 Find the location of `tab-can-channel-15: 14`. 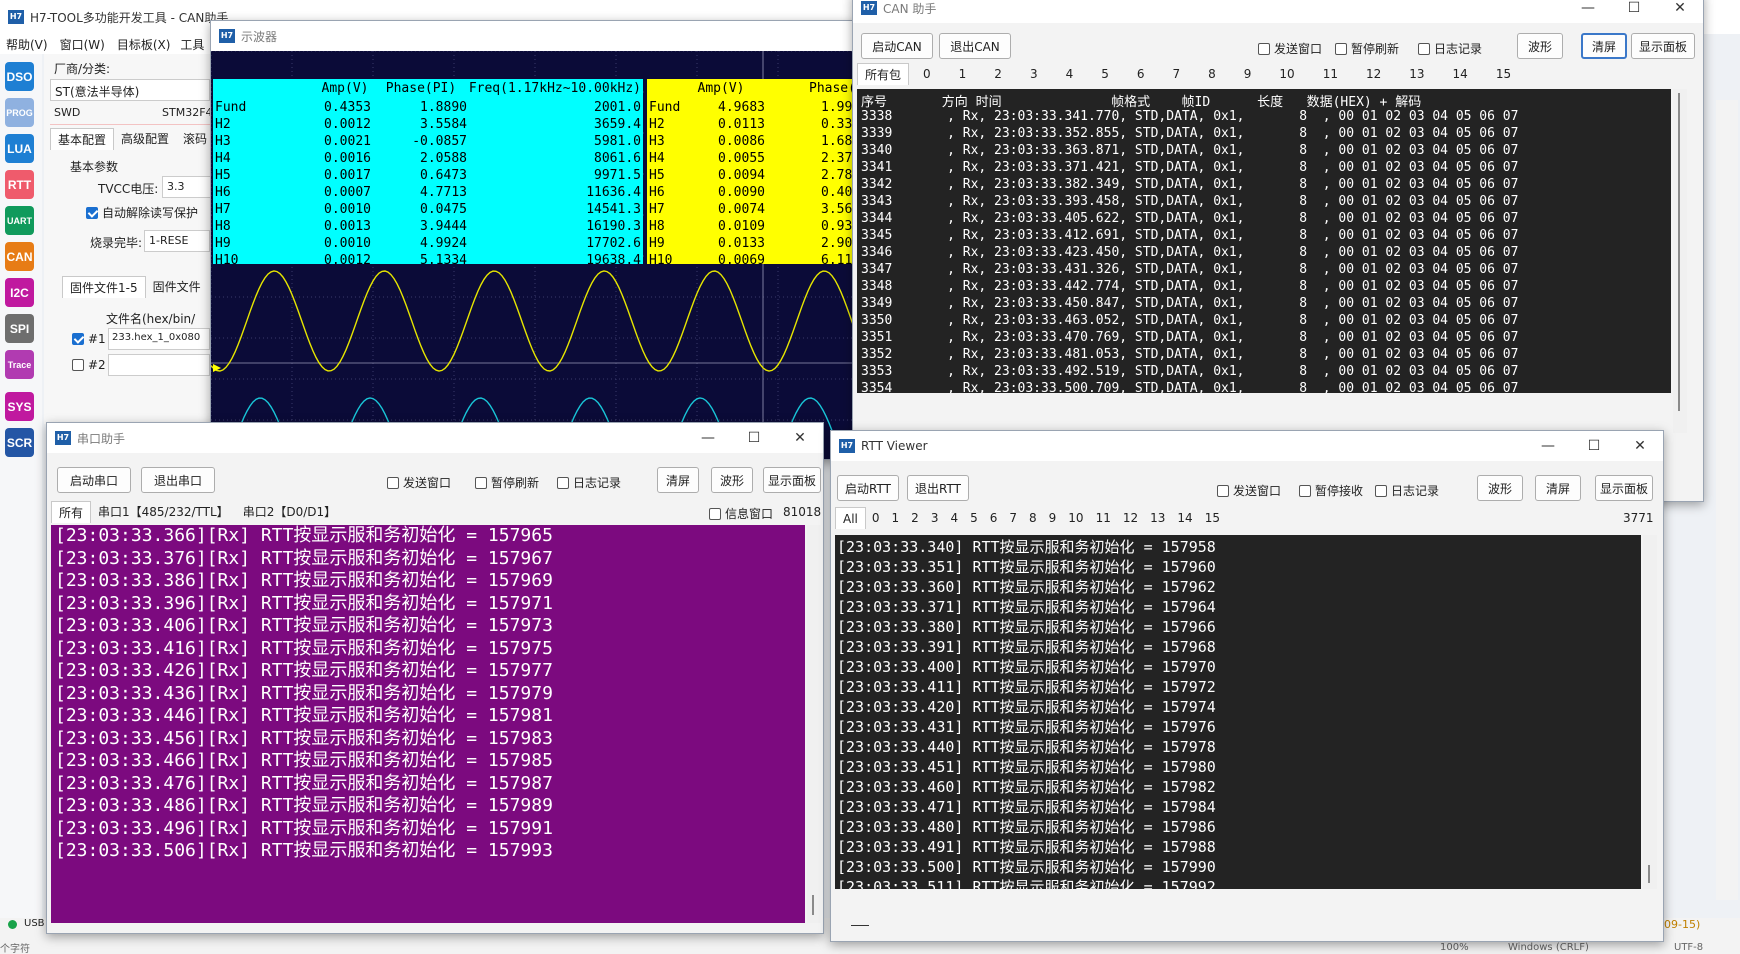

tab-can-channel-15: 14 is located at coordinates (1460, 74).